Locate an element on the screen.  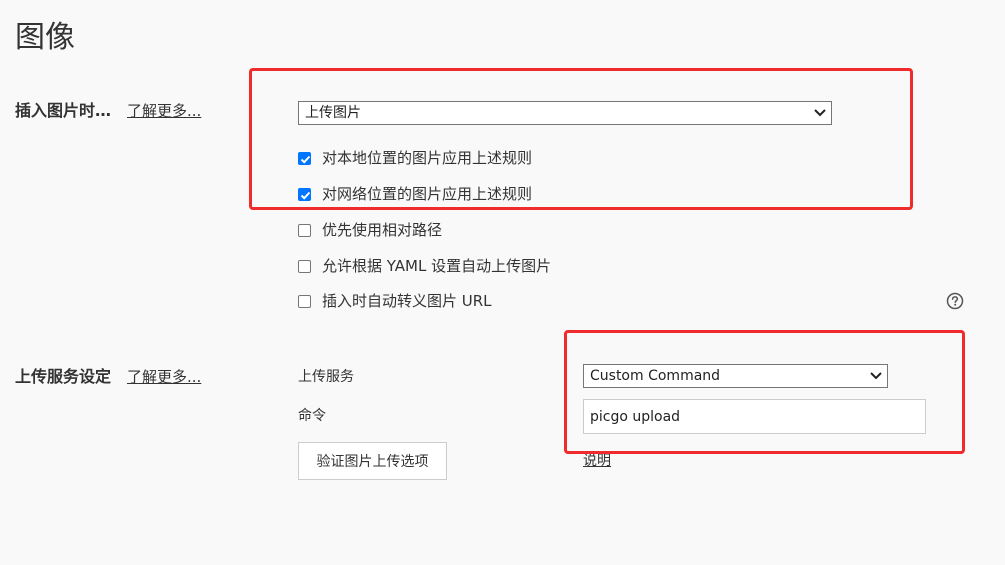
apply-local-images-checkbox is located at coordinates (304, 158).